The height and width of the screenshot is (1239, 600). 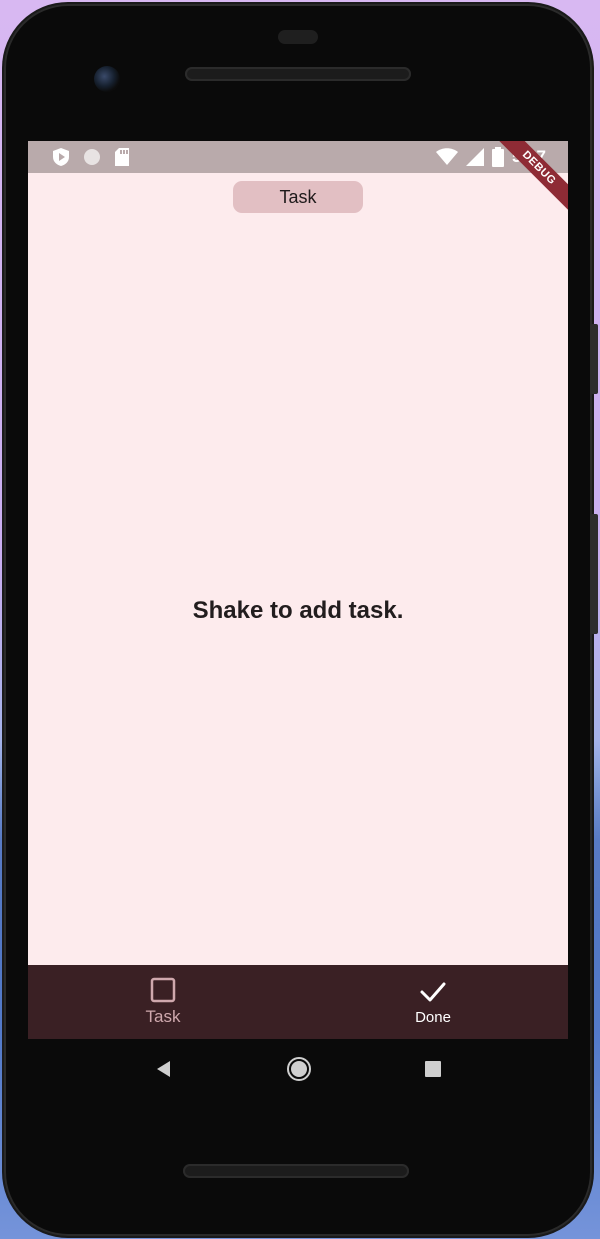 What do you see at coordinates (298, 157) in the screenshot?
I see `status-bar: 5:37` at bounding box center [298, 157].